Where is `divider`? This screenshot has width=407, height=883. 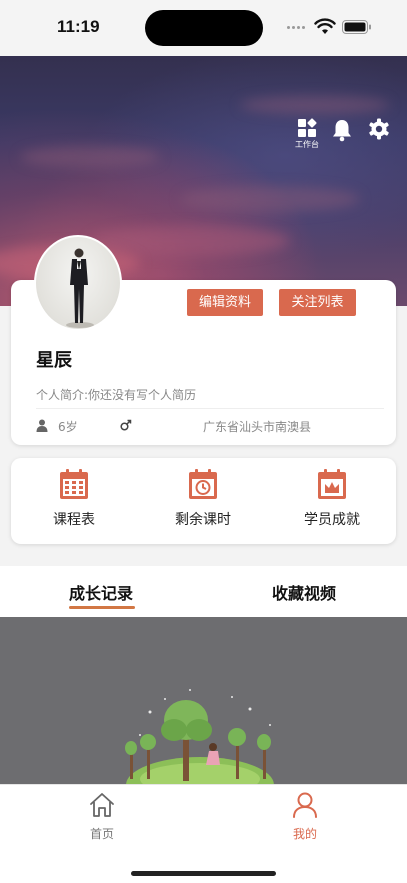
divider is located at coordinates (210, 408).